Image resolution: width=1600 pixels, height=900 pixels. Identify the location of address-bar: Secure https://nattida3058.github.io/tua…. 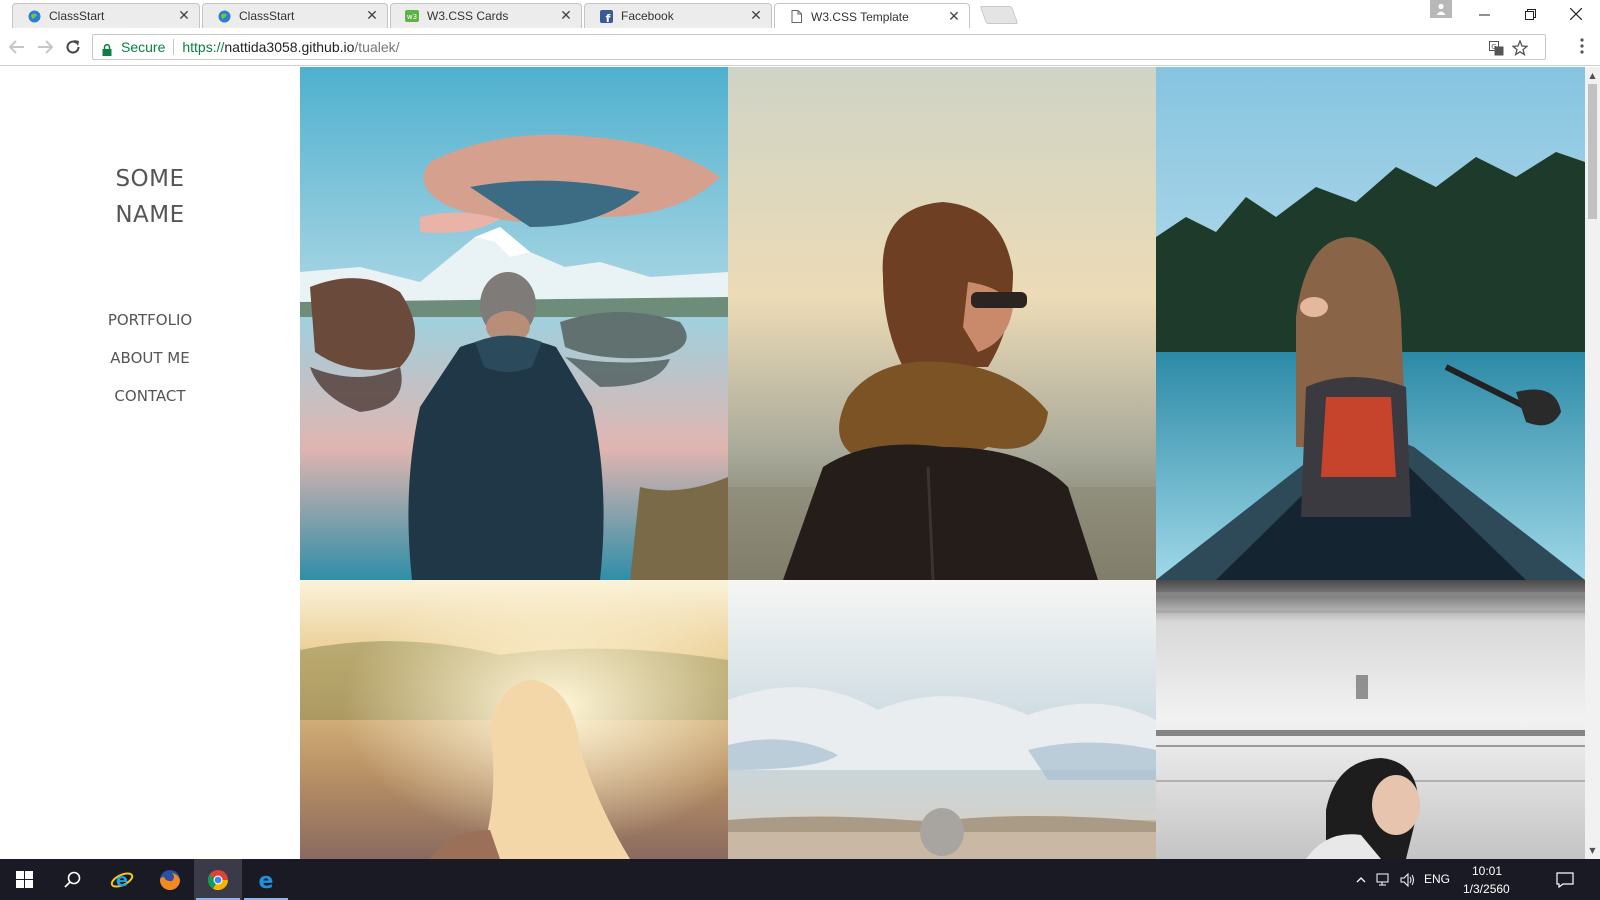
(819, 47).